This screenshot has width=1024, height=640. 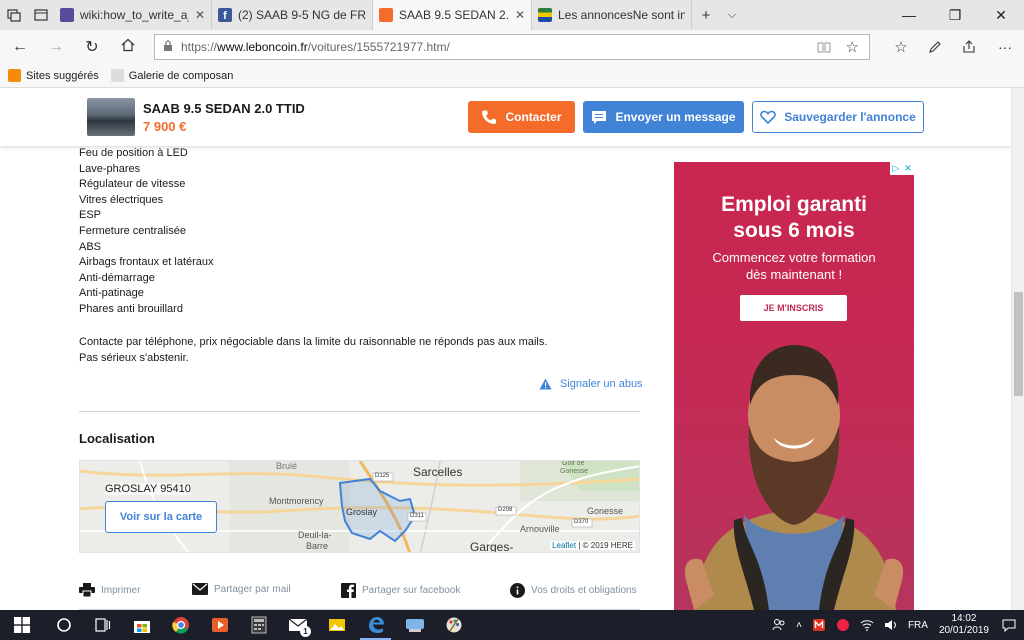 What do you see at coordinates (336, 625) in the screenshot?
I see `photos-icon` at bounding box center [336, 625].